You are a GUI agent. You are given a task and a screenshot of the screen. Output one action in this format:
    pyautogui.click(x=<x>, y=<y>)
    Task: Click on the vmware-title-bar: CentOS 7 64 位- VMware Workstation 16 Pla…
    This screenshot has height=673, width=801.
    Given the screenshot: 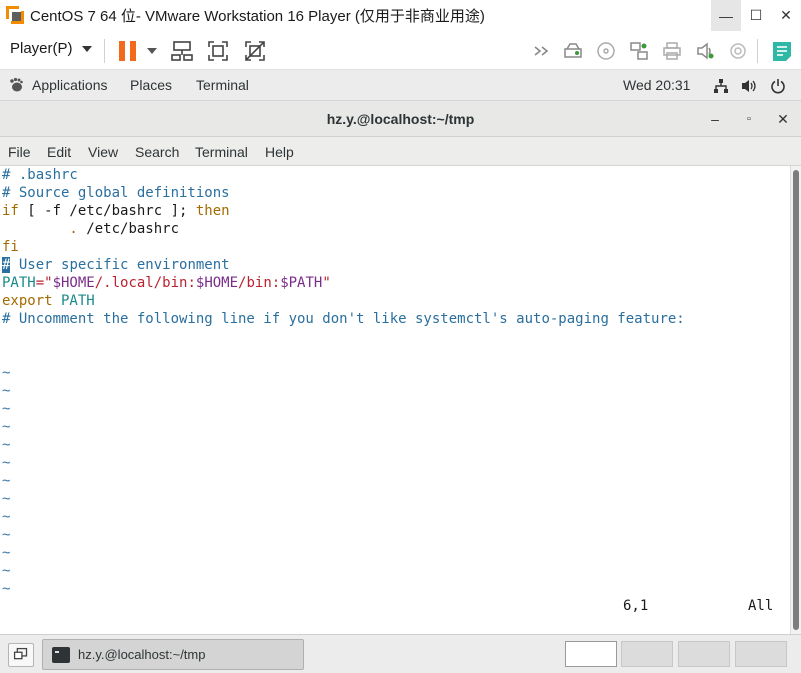 What is the action you would take?
    pyautogui.click(x=400, y=15)
    